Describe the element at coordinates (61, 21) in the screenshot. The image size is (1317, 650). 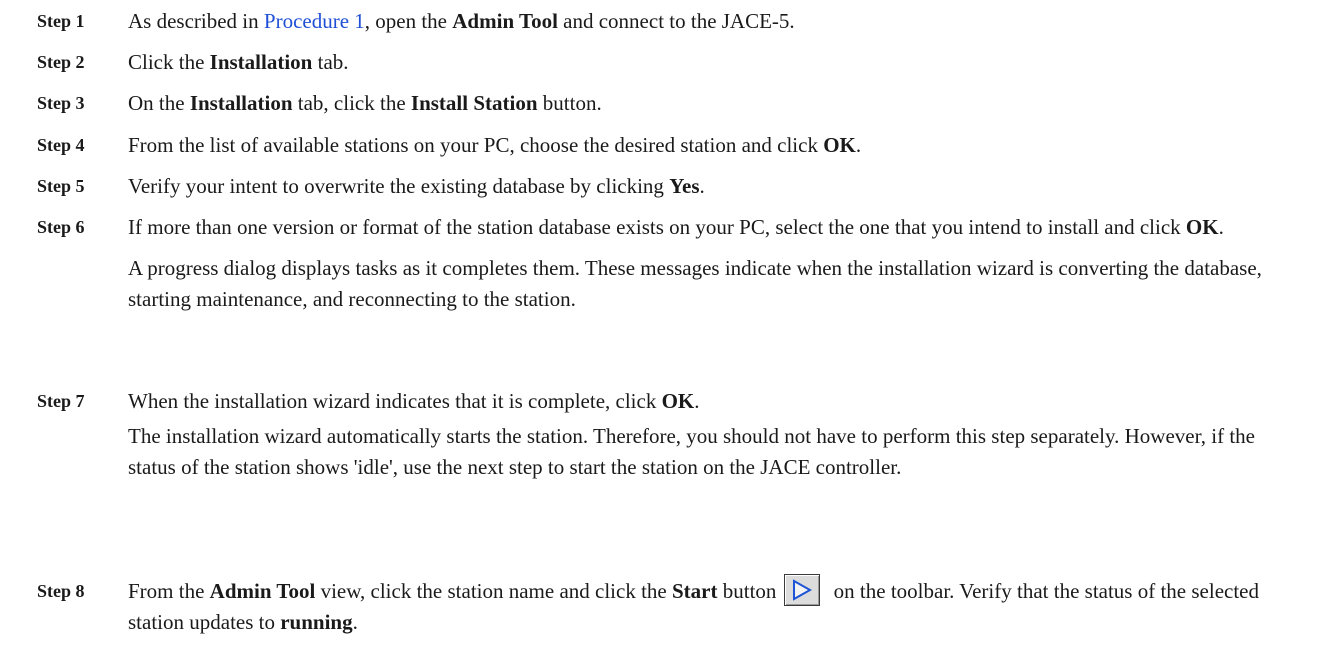
I see `step-label: Step 1` at that location.